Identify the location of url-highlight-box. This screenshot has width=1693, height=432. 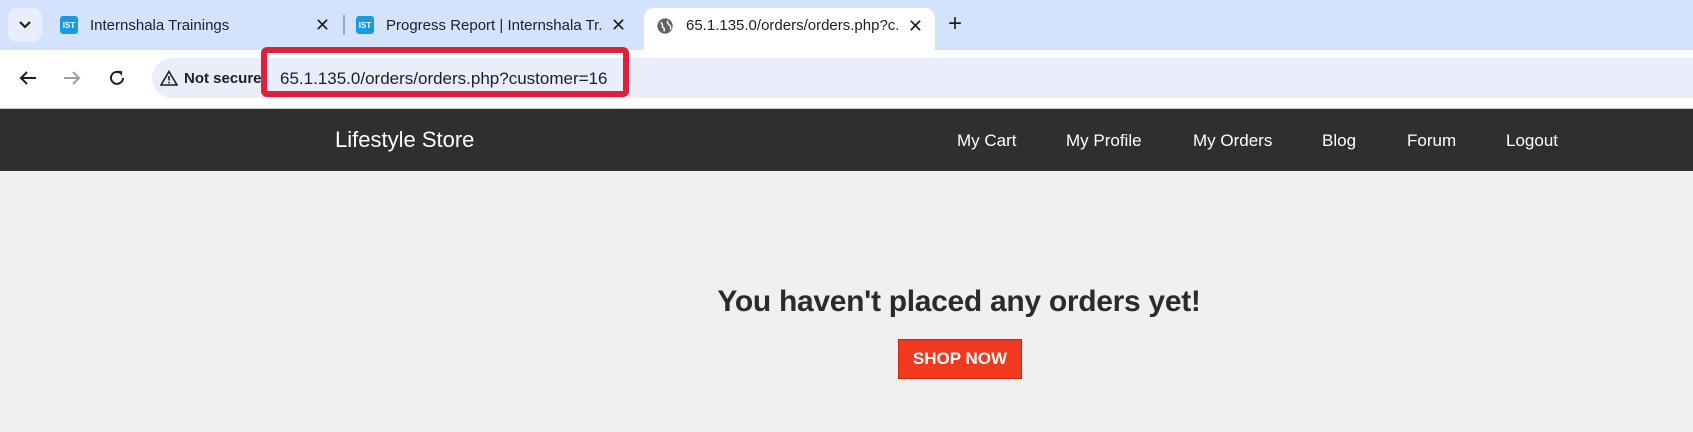
(445, 72).